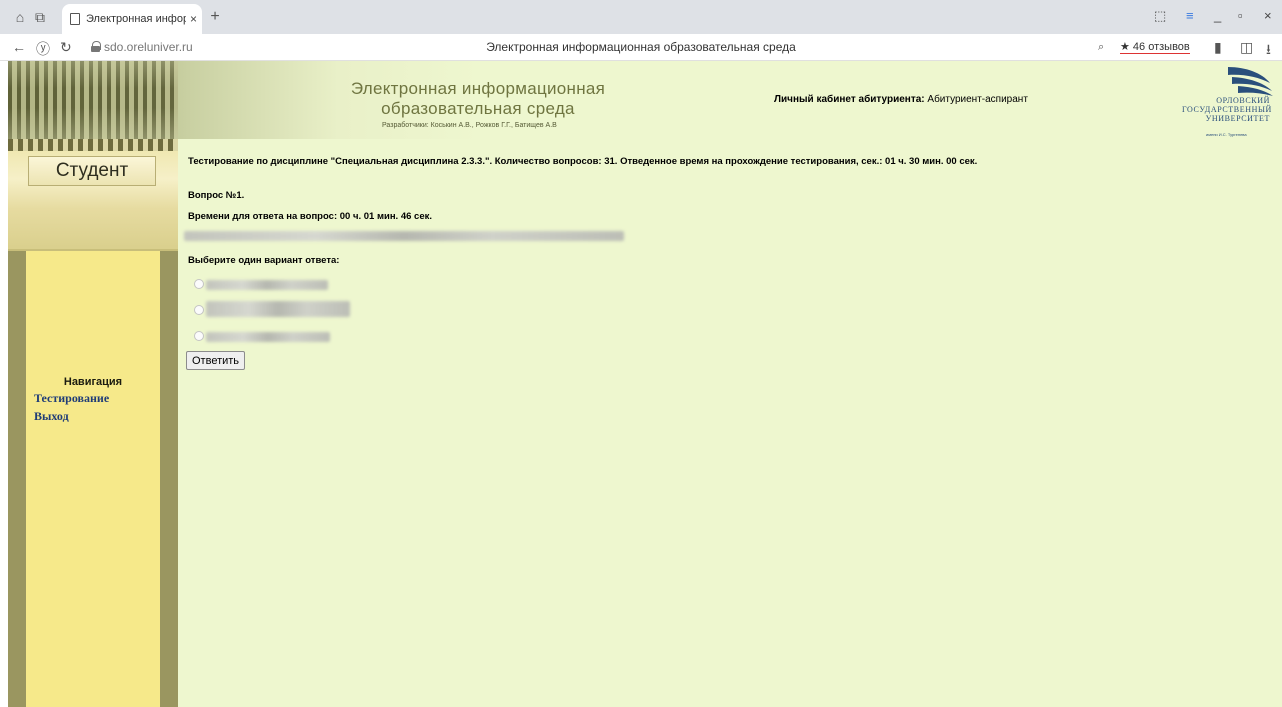 The width and height of the screenshot is (1282, 707). What do you see at coordinates (215, 17) in the screenshot?
I see `new-tab-button: +` at bounding box center [215, 17].